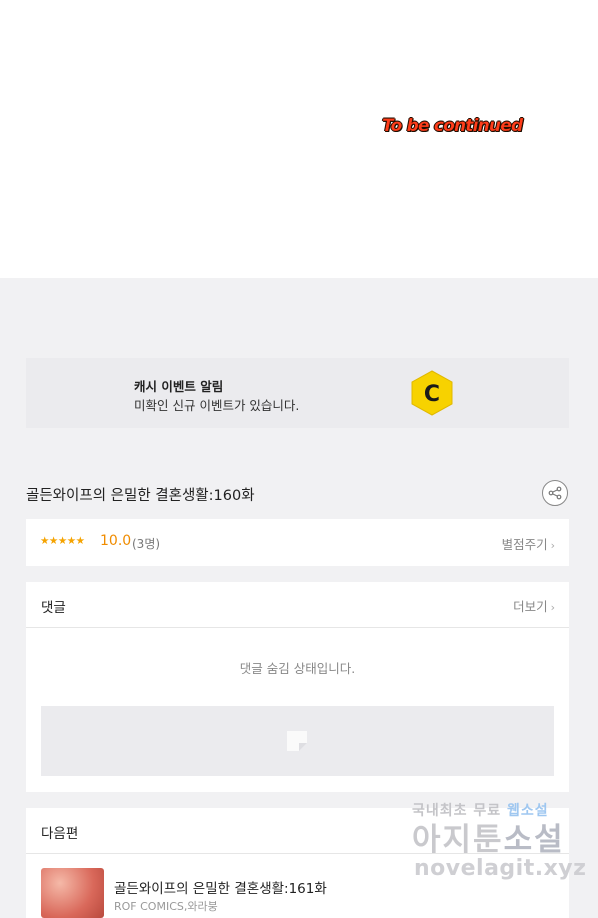 This screenshot has height=918, width=598. Describe the element at coordinates (524, 544) in the screenshot. I see `rate-label: 별점주기` at that location.